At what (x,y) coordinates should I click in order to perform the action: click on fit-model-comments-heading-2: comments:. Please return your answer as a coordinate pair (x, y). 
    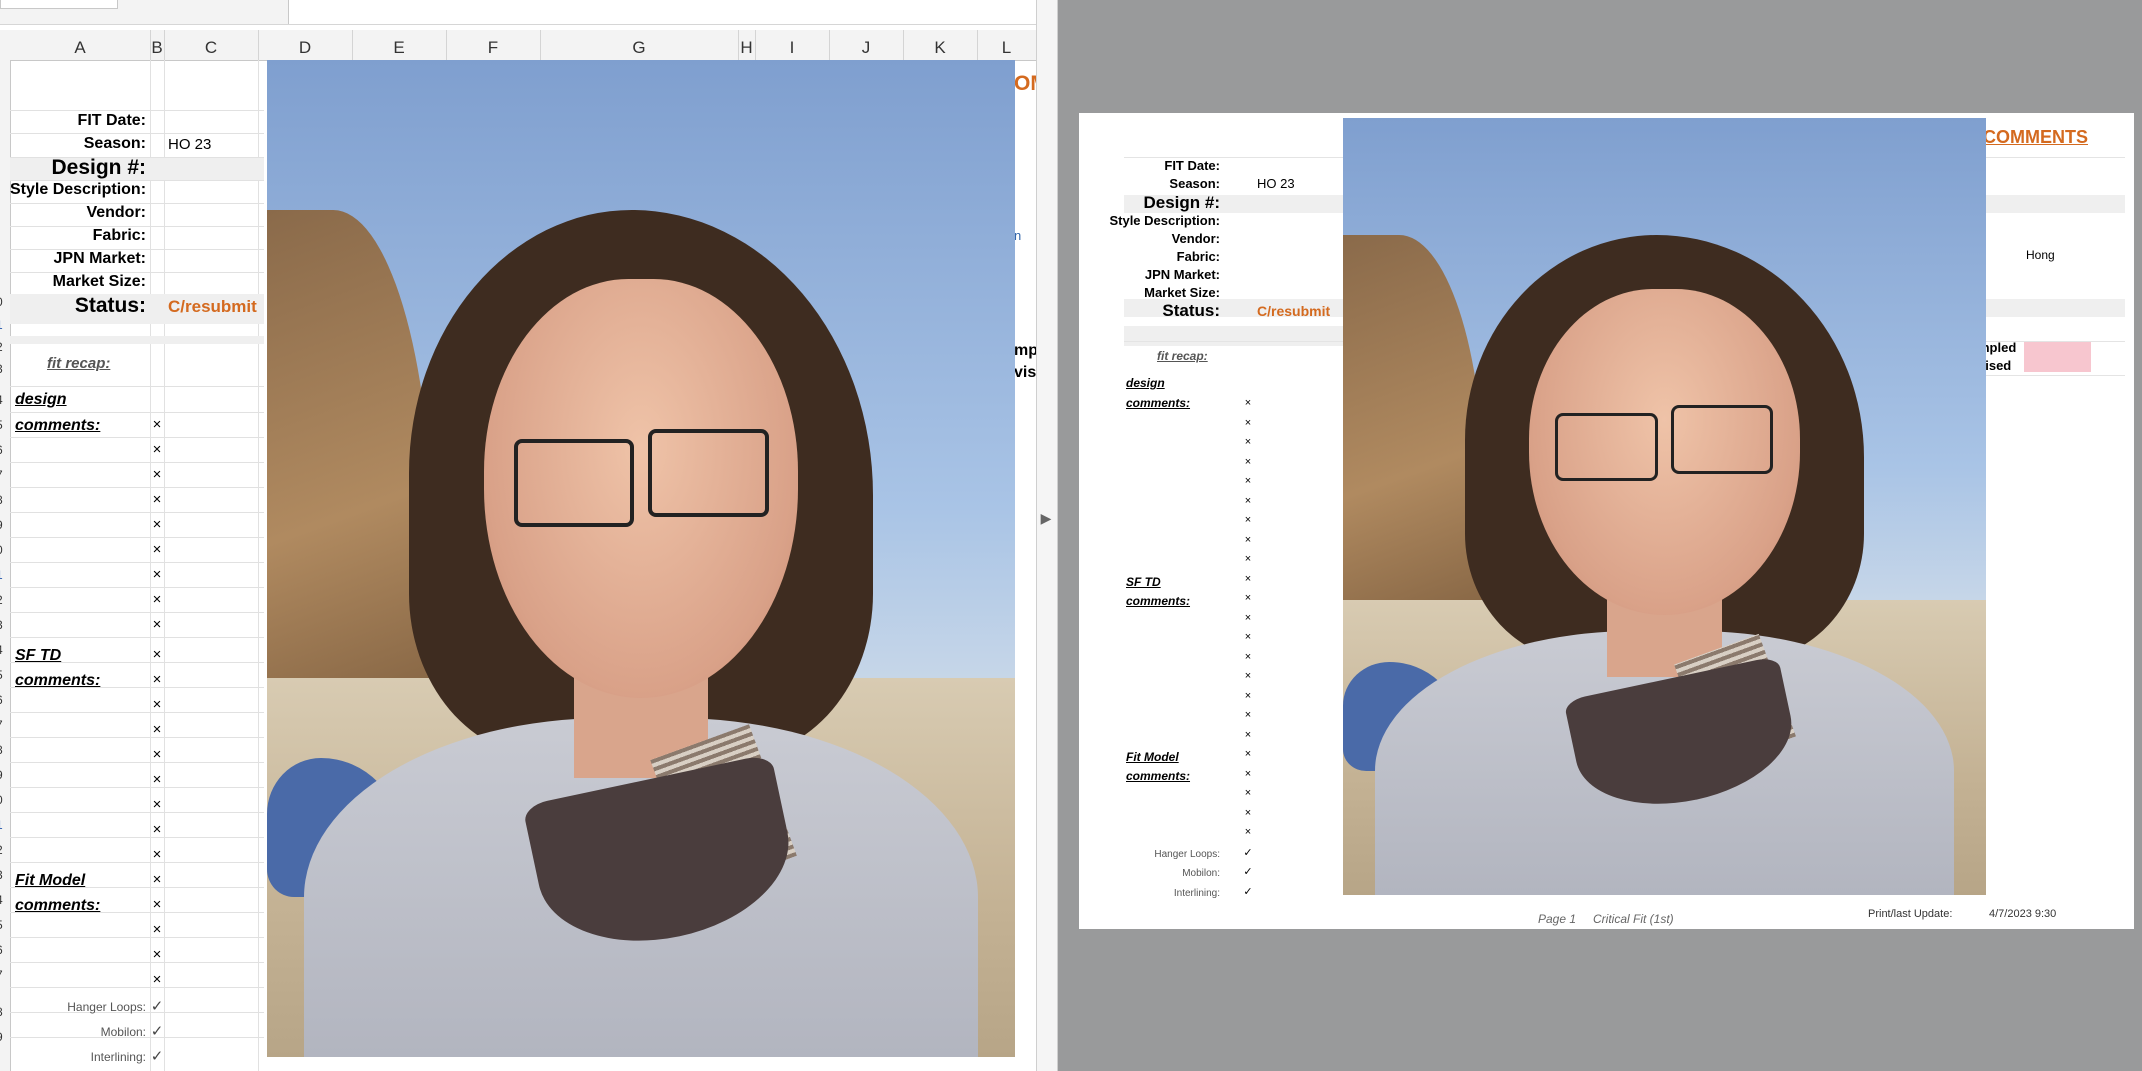
    Looking at the image, I should click on (58, 905).